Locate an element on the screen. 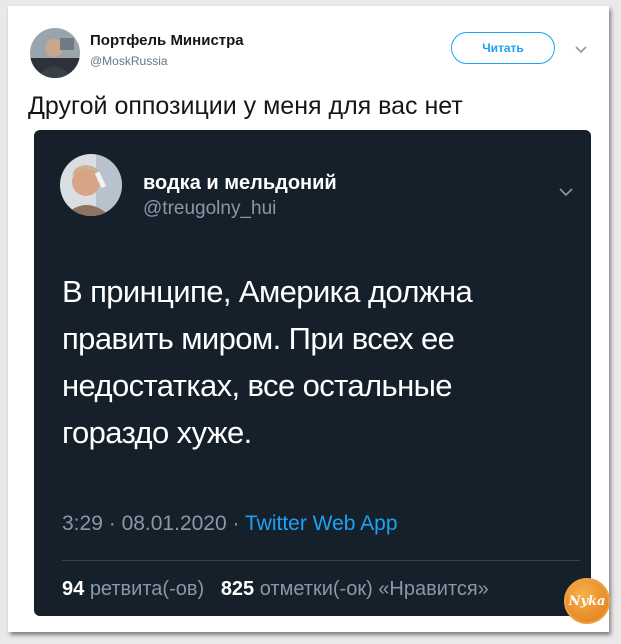  follow-button: Читать is located at coordinates (503, 48).